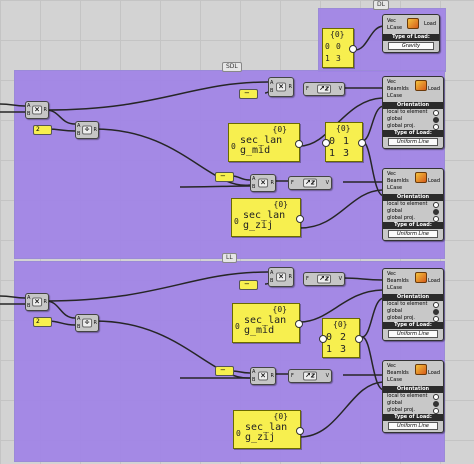 Image resolution: width=474 pixels, height=464 pixels. Describe the element at coordinates (411, 33) in the screenshot. I see `gravity-load-component: Vec LCase Load Type of Load: Gravity` at that location.